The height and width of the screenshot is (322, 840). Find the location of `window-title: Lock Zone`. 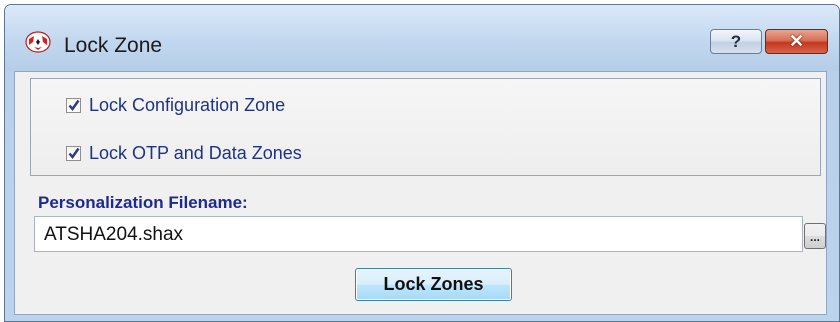

window-title: Lock Zone is located at coordinates (113, 45).